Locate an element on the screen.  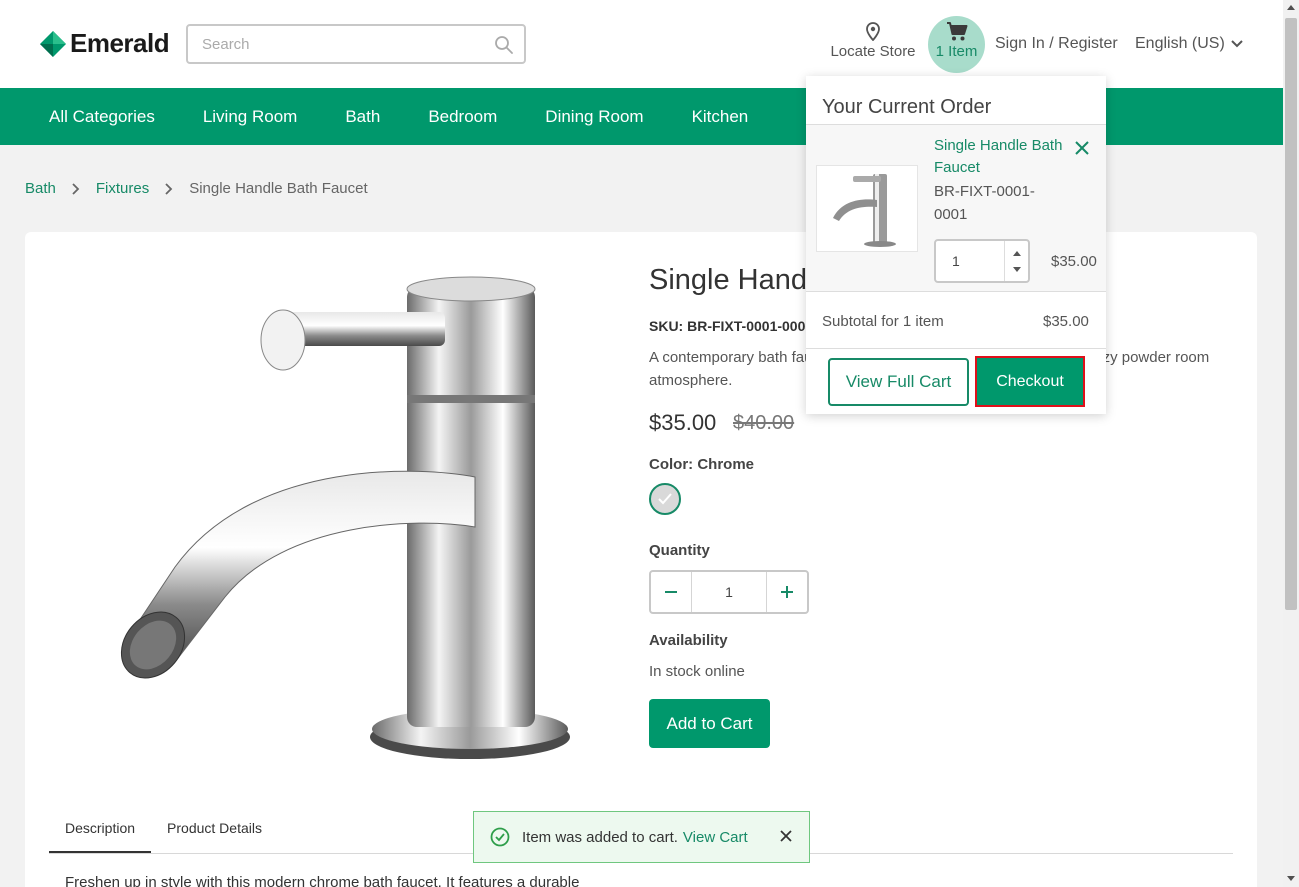
added-to-cart-toast: Item was added to cart. View Cart is located at coordinates (641, 837).